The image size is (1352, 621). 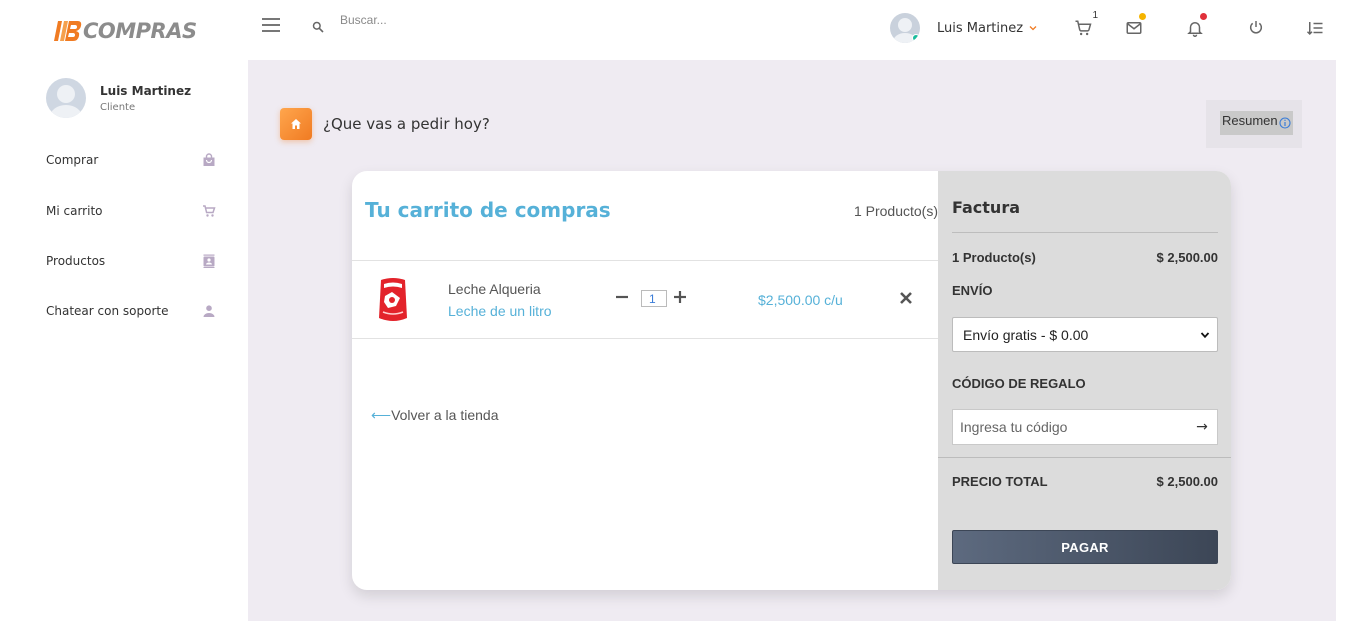 I want to click on cart-button: 1, so click(x=1086, y=24).